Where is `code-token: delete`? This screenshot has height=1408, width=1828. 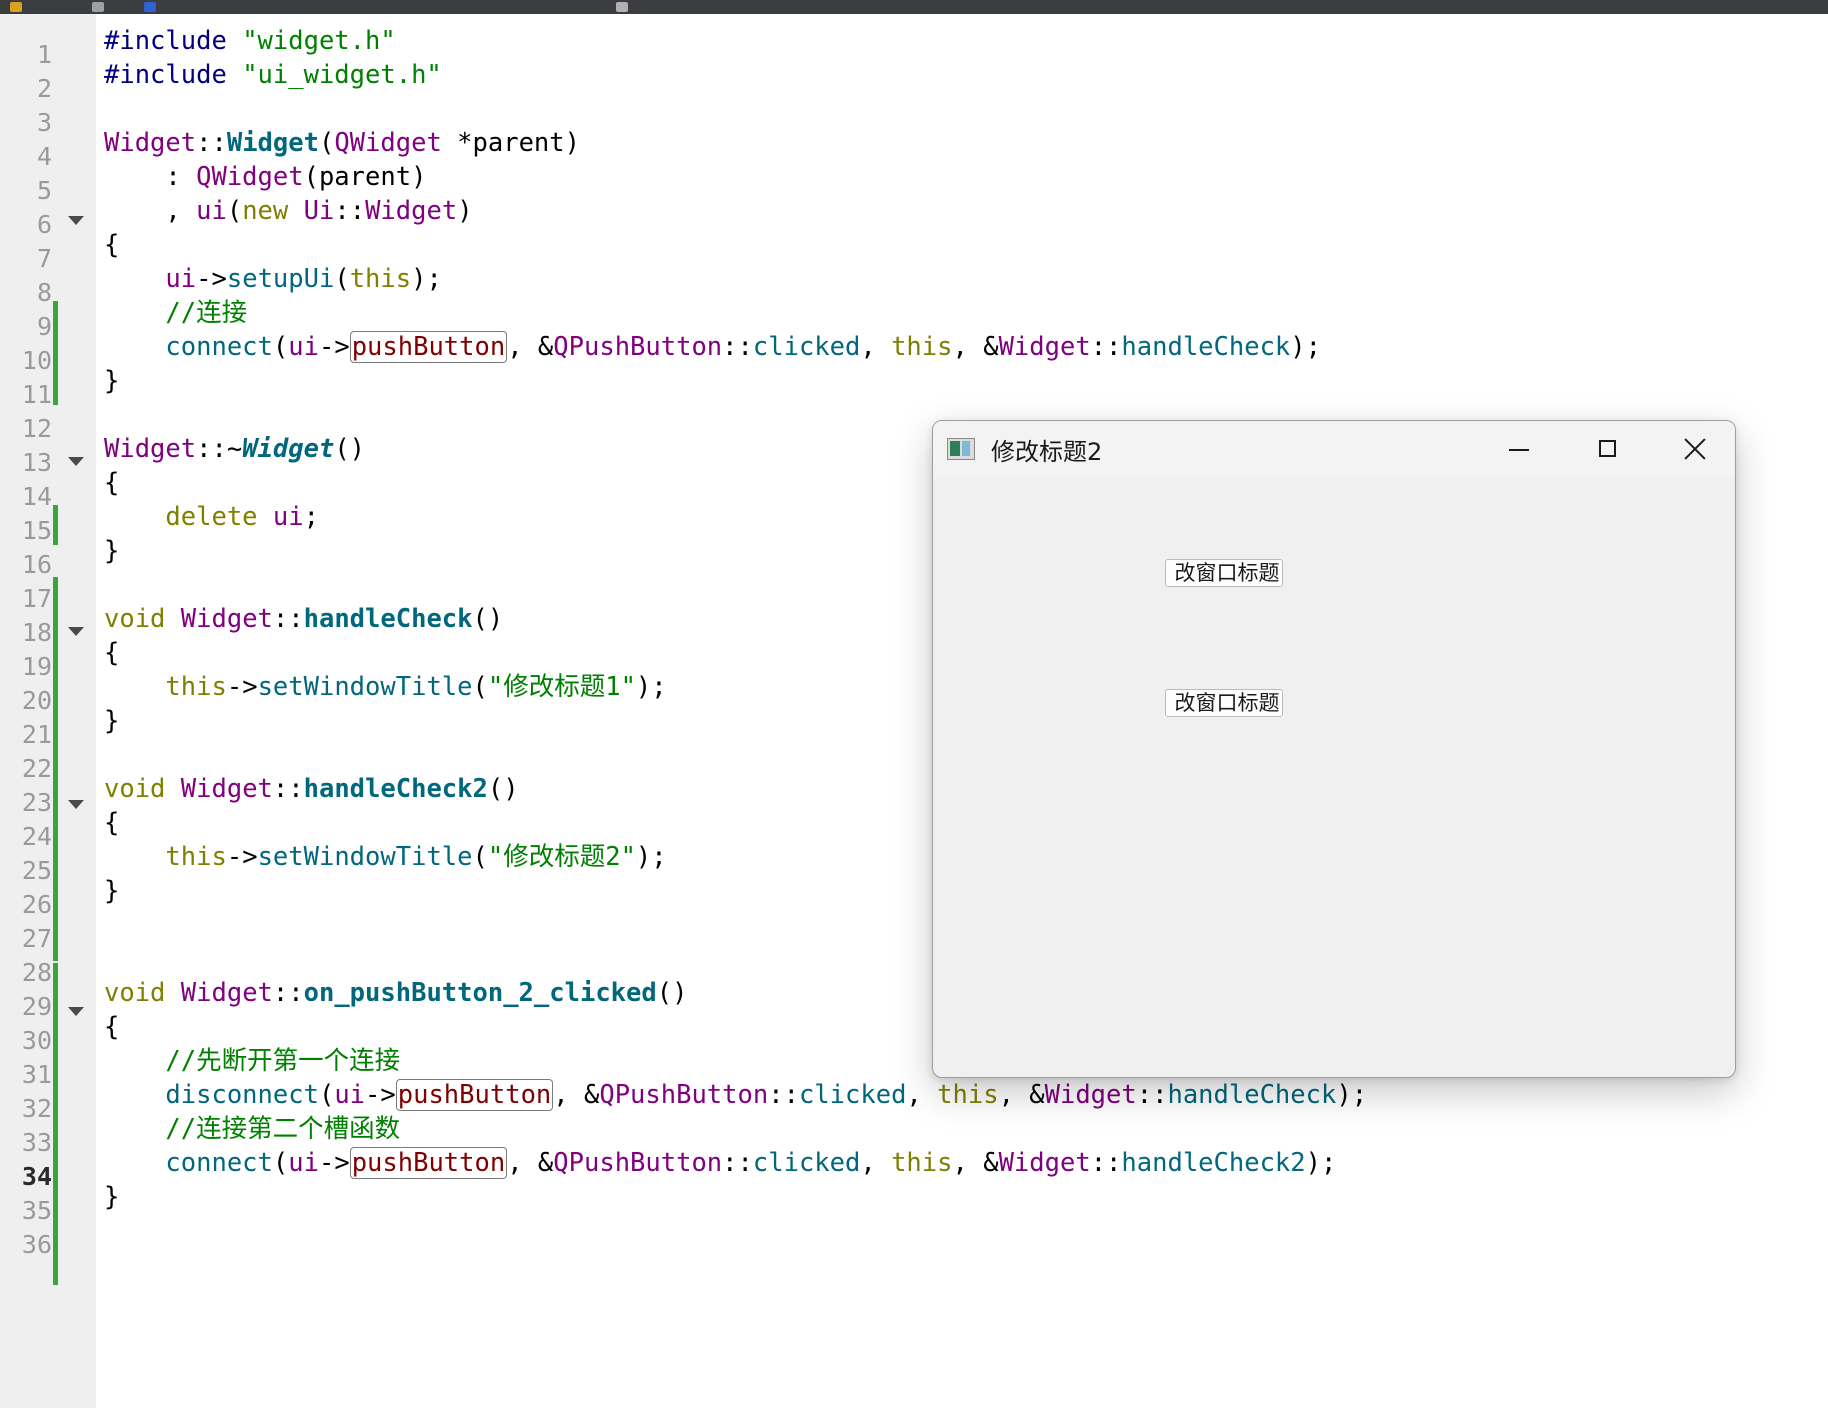
code-token: delete is located at coordinates (211, 517).